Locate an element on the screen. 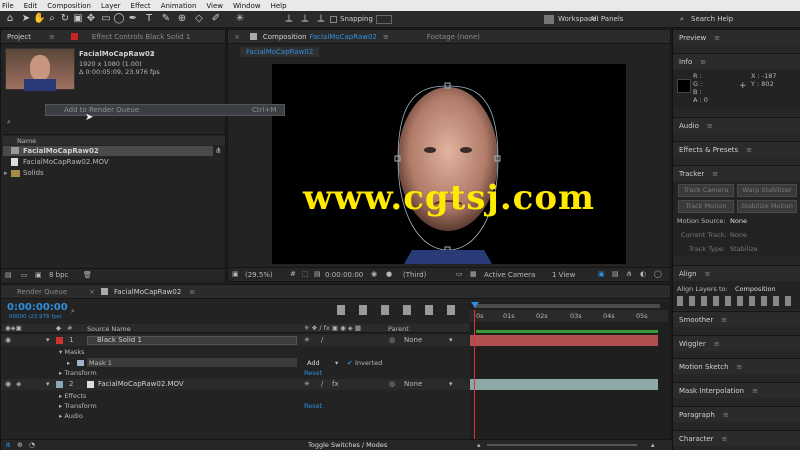 The height and width of the screenshot is (450, 800). tab-project: Project is located at coordinates (19, 37).